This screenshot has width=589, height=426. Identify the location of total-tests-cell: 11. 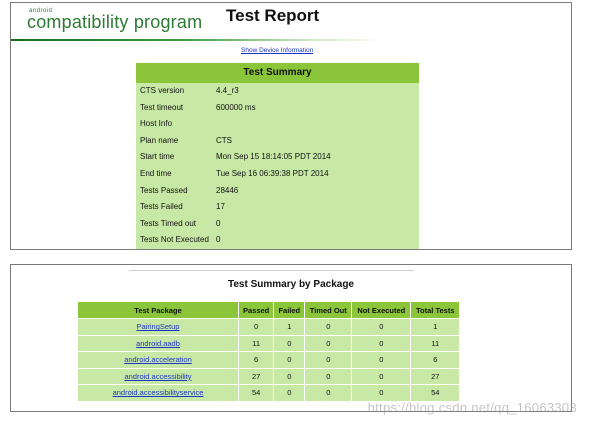
(435, 343).